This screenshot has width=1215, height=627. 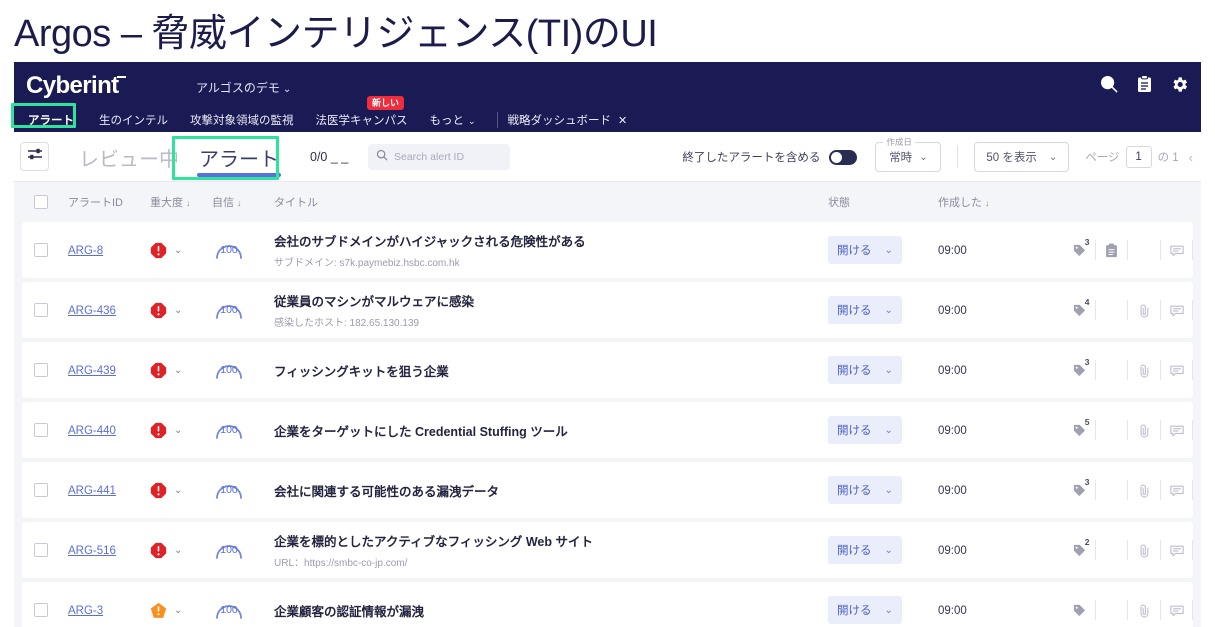 What do you see at coordinates (1138, 157) in the screenshot?
I see `page-number-input: 1` at bounding box center [1138, 157].